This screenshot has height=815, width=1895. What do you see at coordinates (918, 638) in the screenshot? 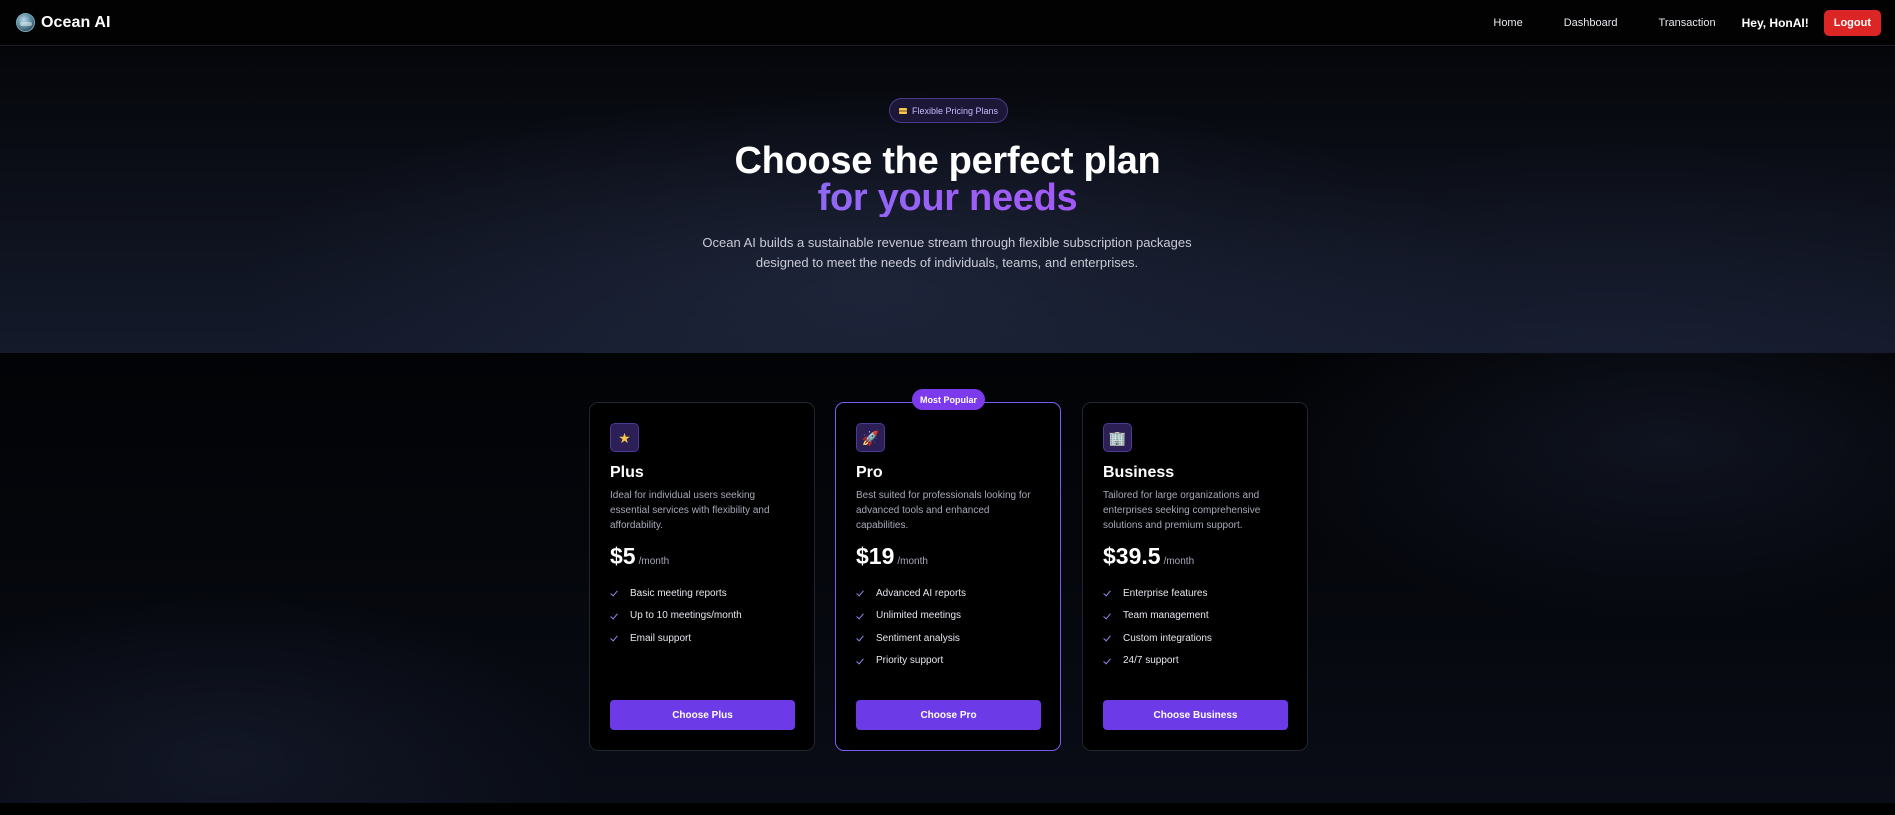
I see `feature-label: Sentiment analysis` at bounding box center [918, 638].